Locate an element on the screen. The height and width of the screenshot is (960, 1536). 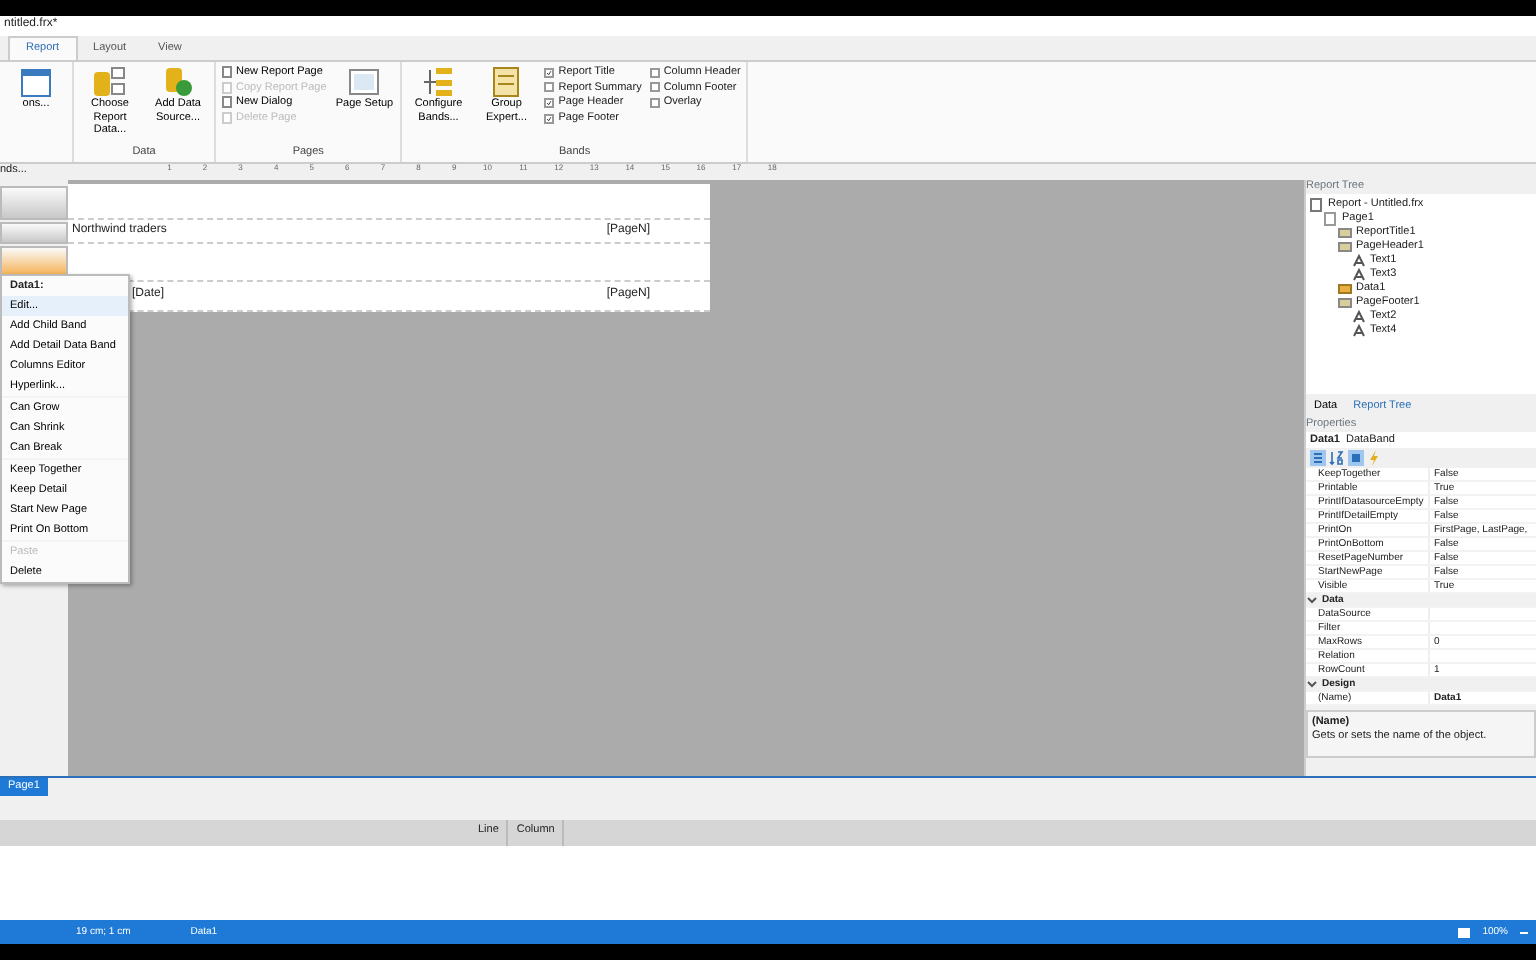
view-icon is located at coordinates (1464, 932).